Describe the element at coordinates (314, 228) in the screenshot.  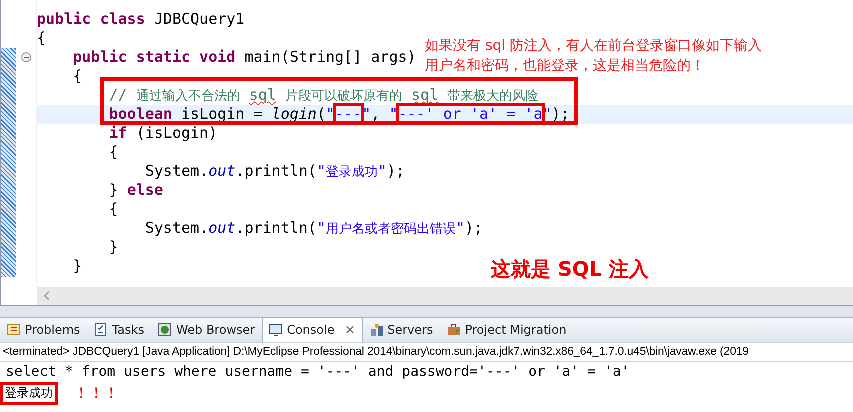
I see `code-line: System.out.println("用户名或者密码出错误");` at that location.